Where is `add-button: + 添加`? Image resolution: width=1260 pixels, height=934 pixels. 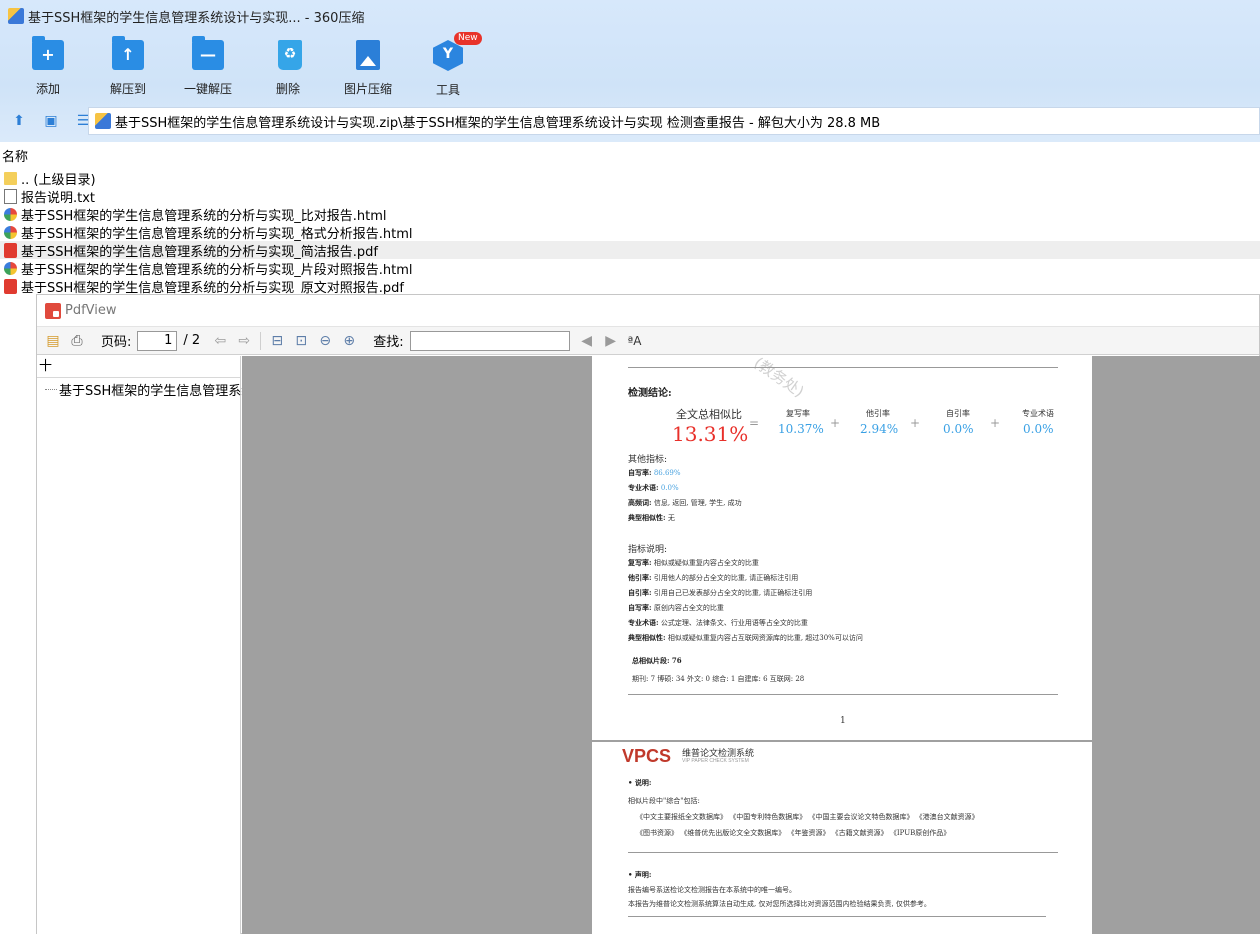
add-button: + 添加 is located at coordinates (48, 67).